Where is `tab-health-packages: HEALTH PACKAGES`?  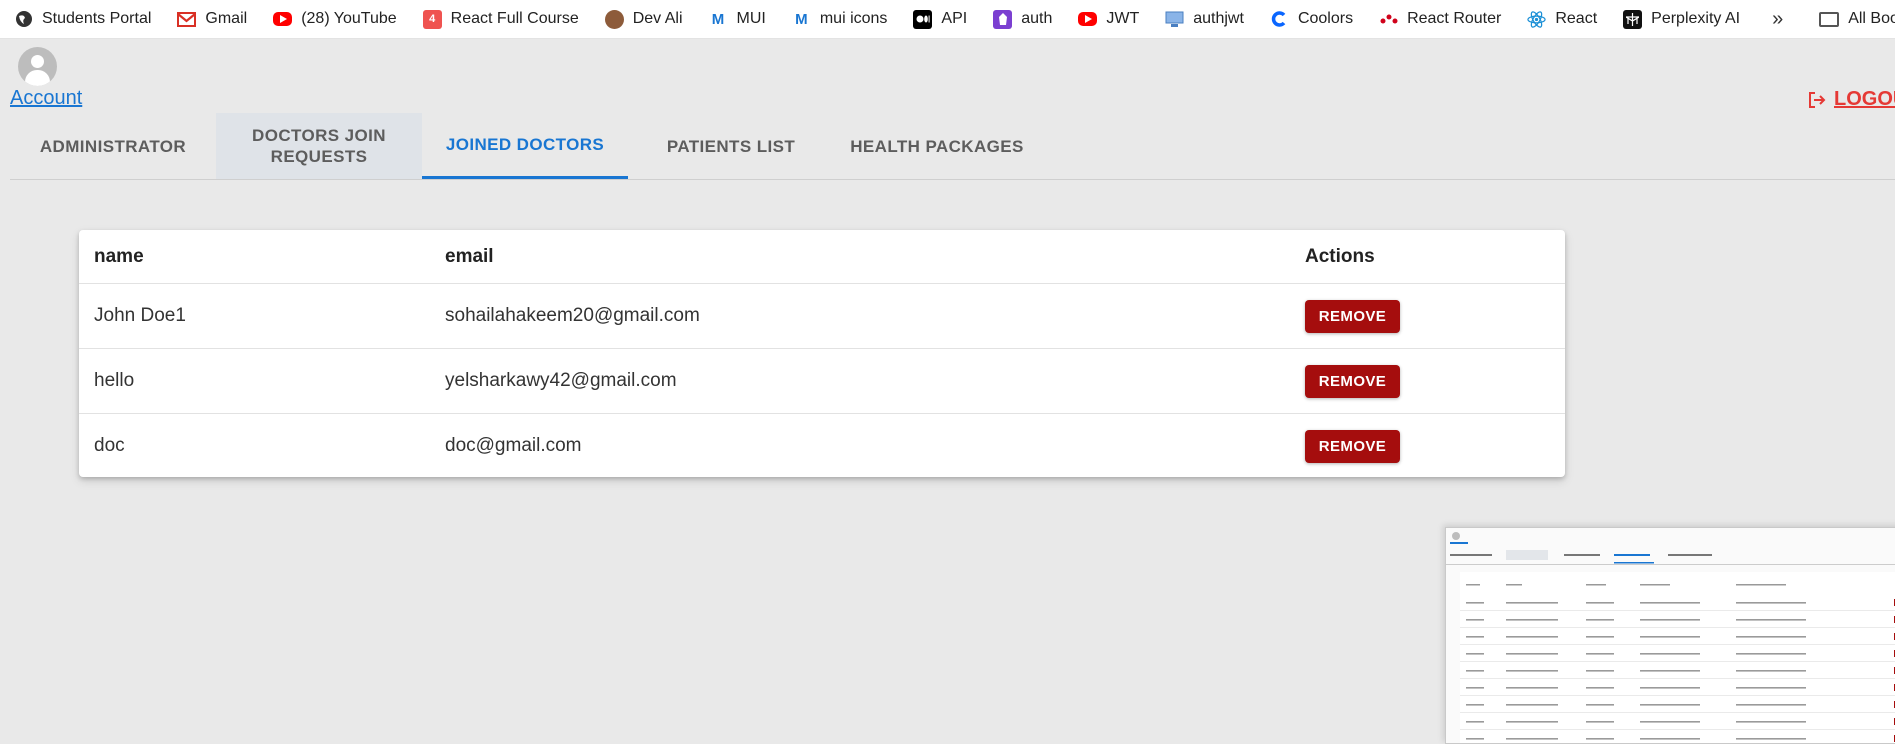 tab-health-packages: HEALTH PACKAGES is located at coordinates (937, 146).